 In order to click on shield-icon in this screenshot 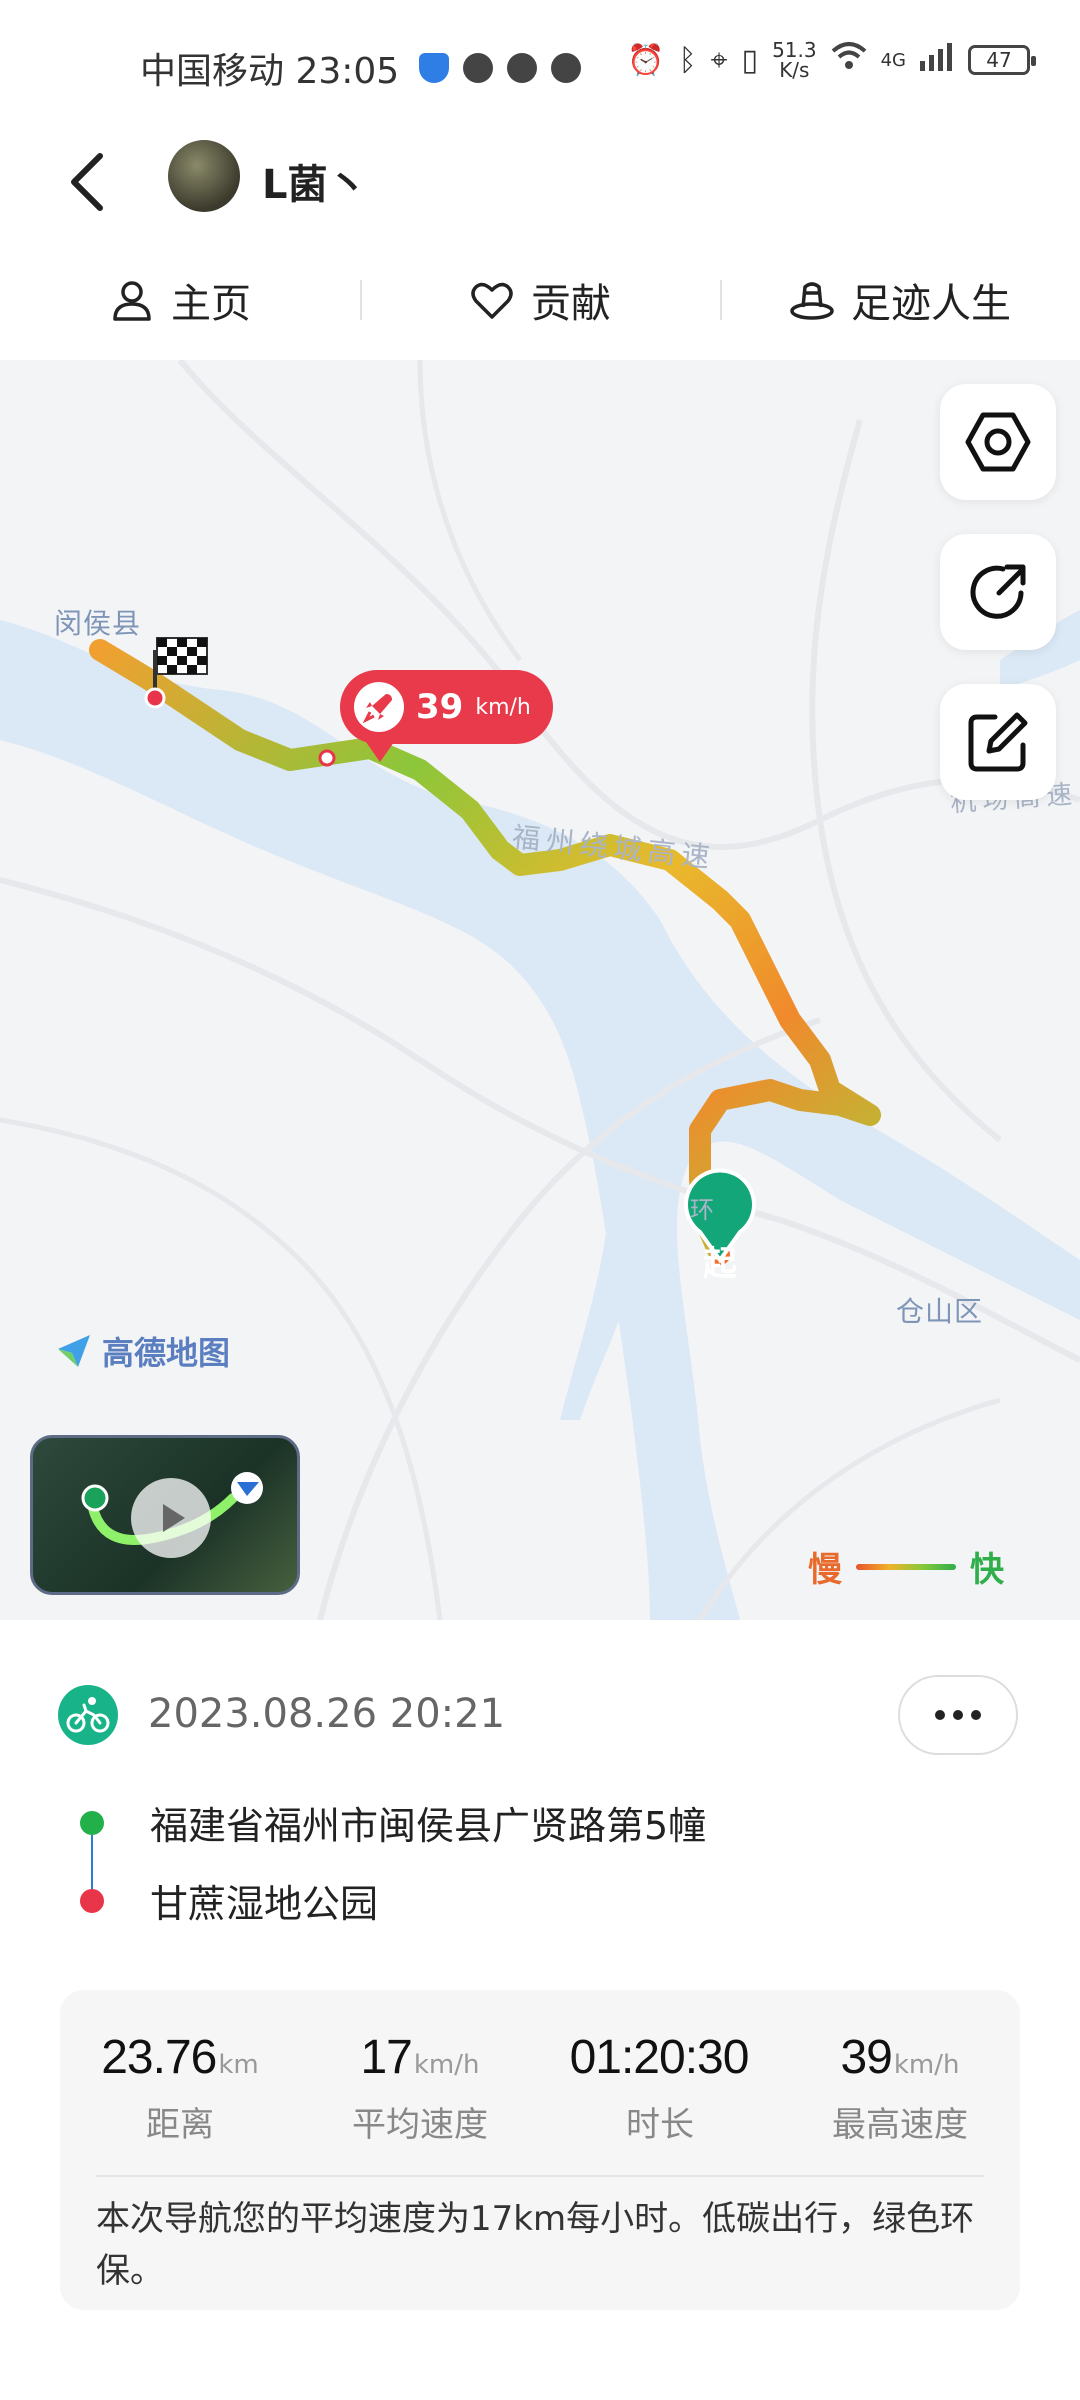, I will do `click(434, 68)`.